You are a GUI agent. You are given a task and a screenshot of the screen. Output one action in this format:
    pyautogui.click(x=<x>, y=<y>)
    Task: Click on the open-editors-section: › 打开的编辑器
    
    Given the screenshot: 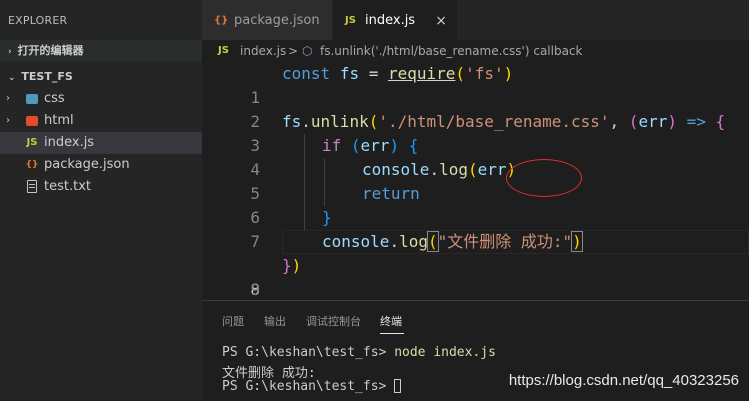 What is the action you would take?
    pyautogui.click(x=101, y=51)
    